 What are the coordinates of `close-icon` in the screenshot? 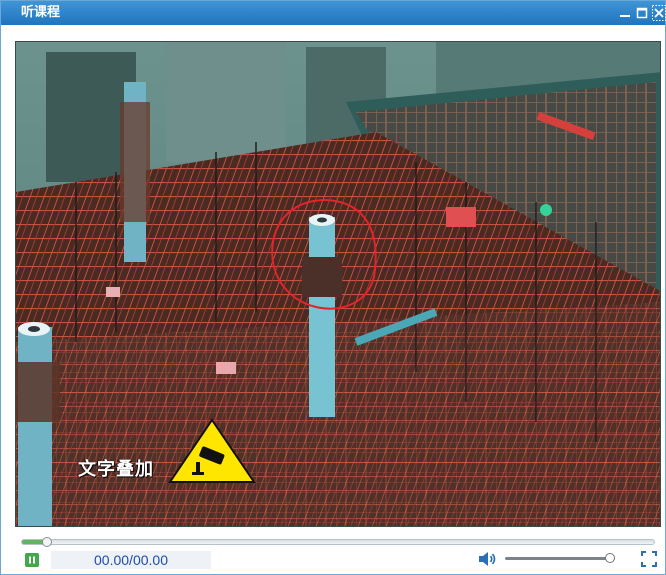 It's located at (659, 13).